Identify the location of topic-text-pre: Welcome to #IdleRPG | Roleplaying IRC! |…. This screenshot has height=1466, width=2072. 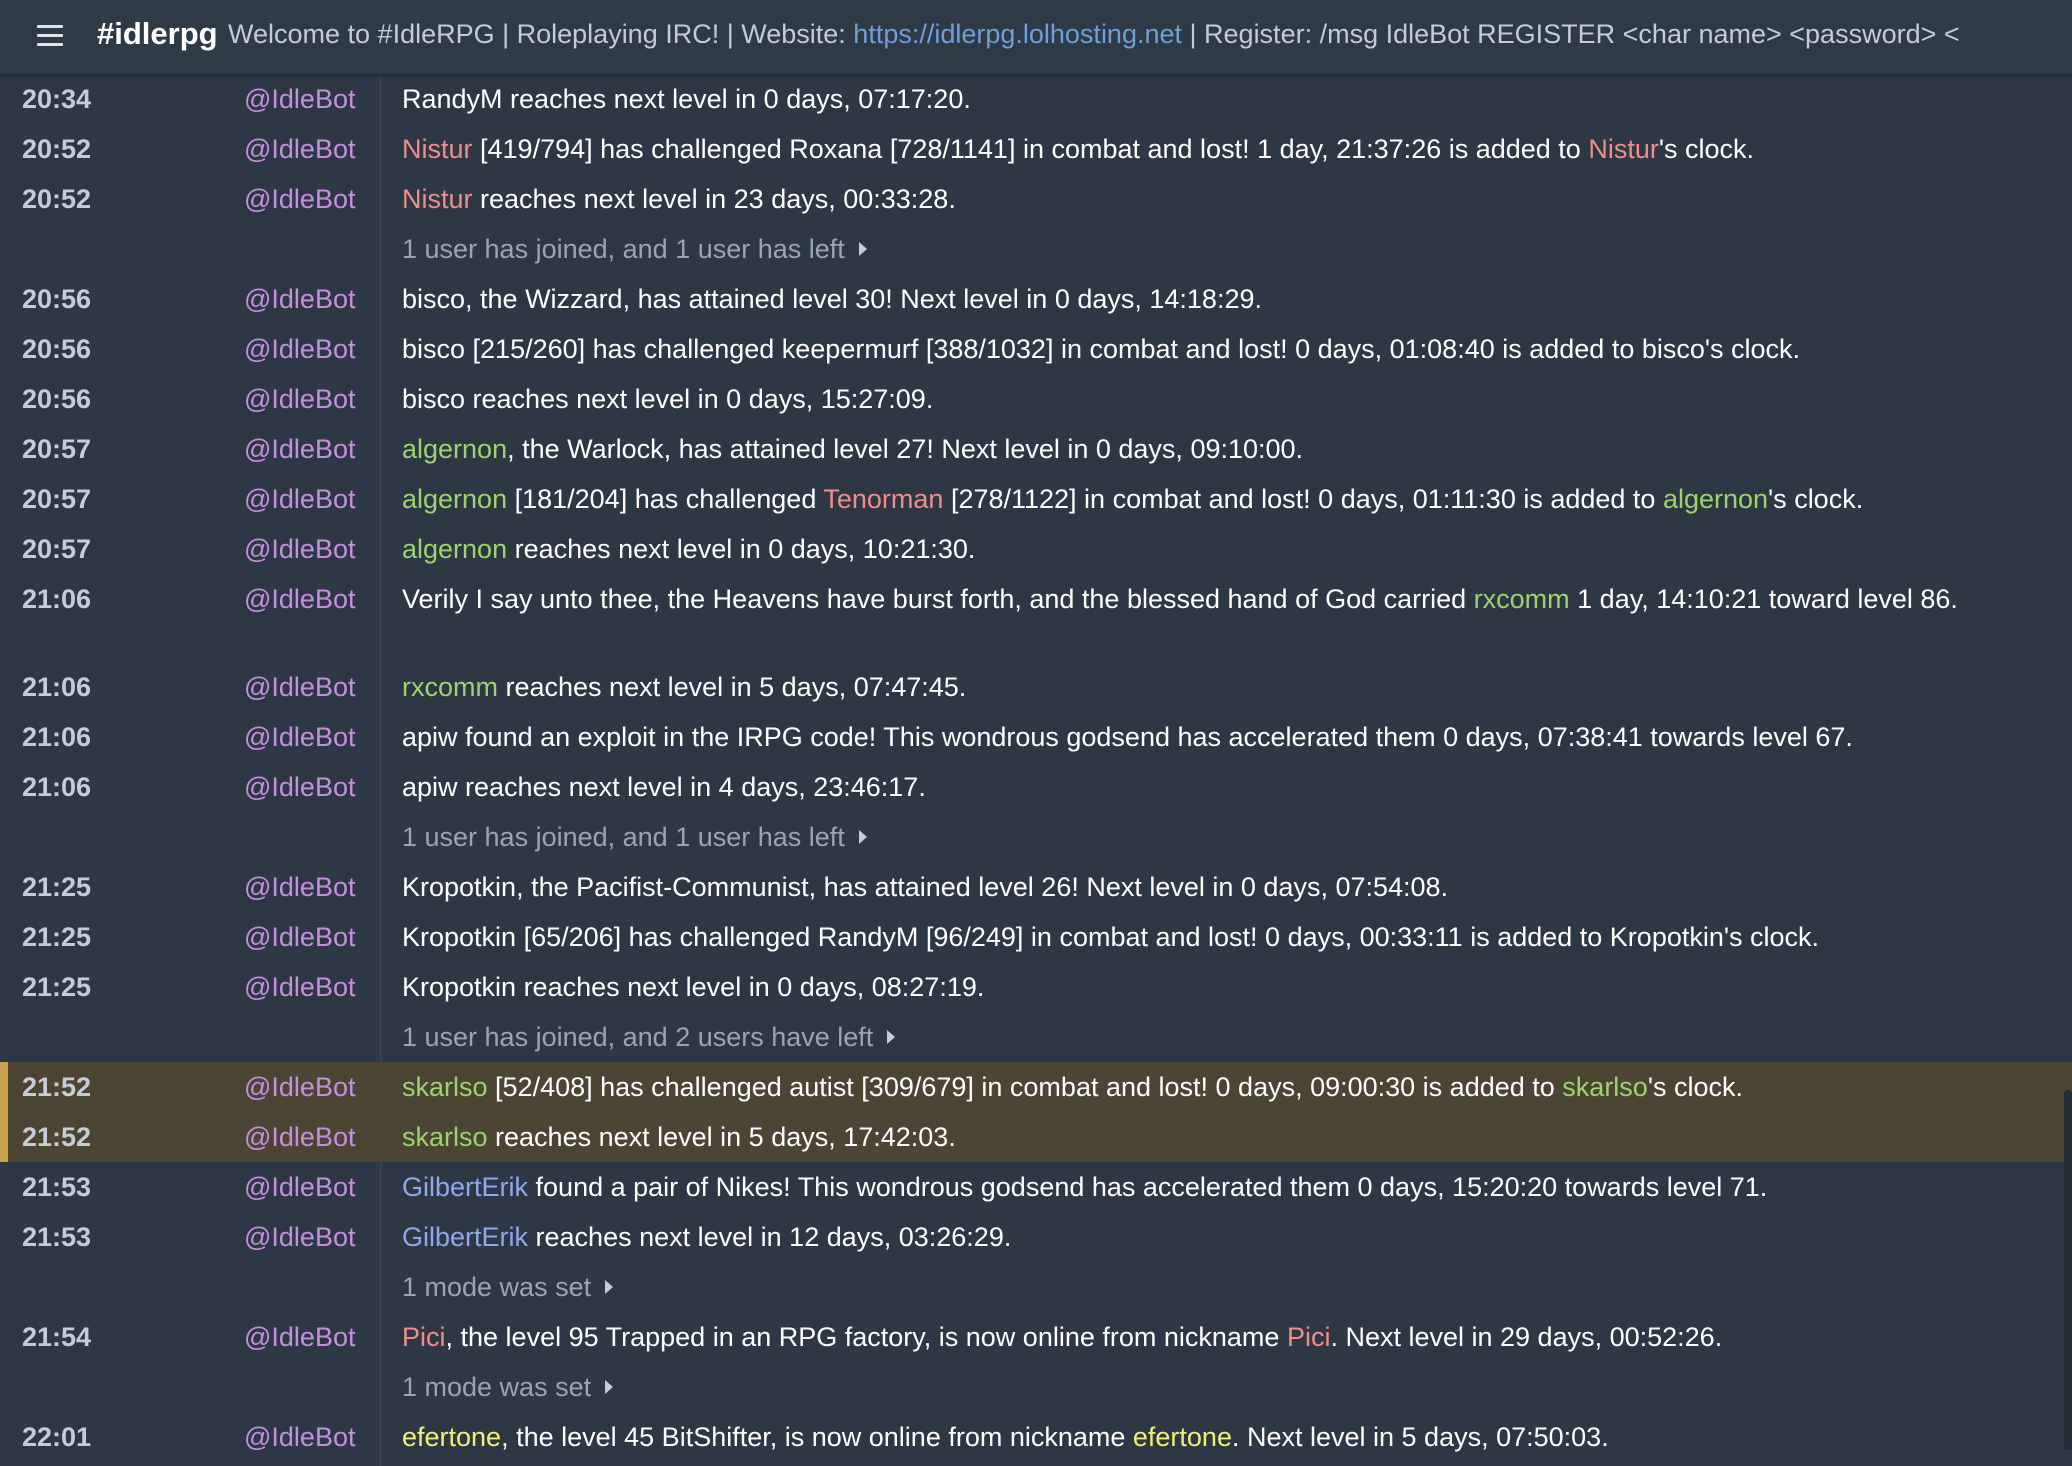
(541, 34).